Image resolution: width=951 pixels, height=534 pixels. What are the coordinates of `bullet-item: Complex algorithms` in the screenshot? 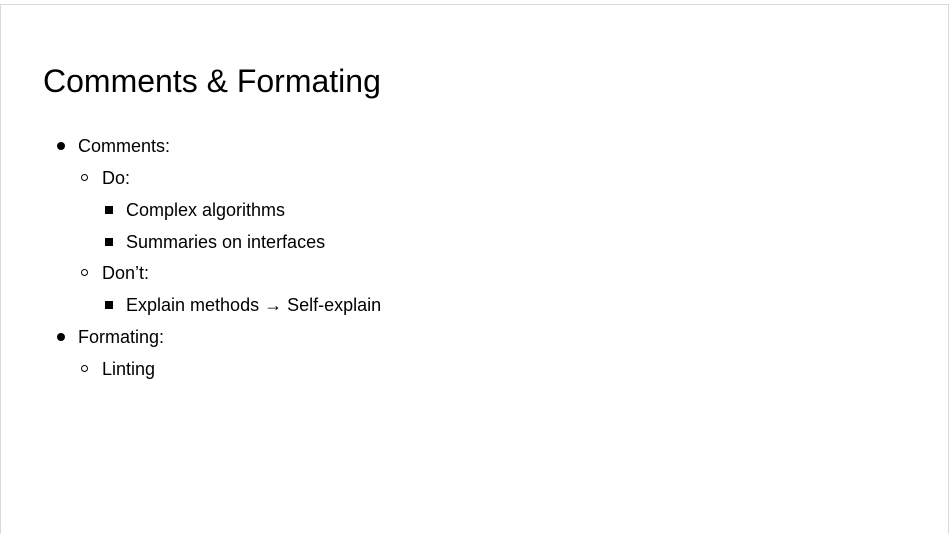 It's located at (206, 210).